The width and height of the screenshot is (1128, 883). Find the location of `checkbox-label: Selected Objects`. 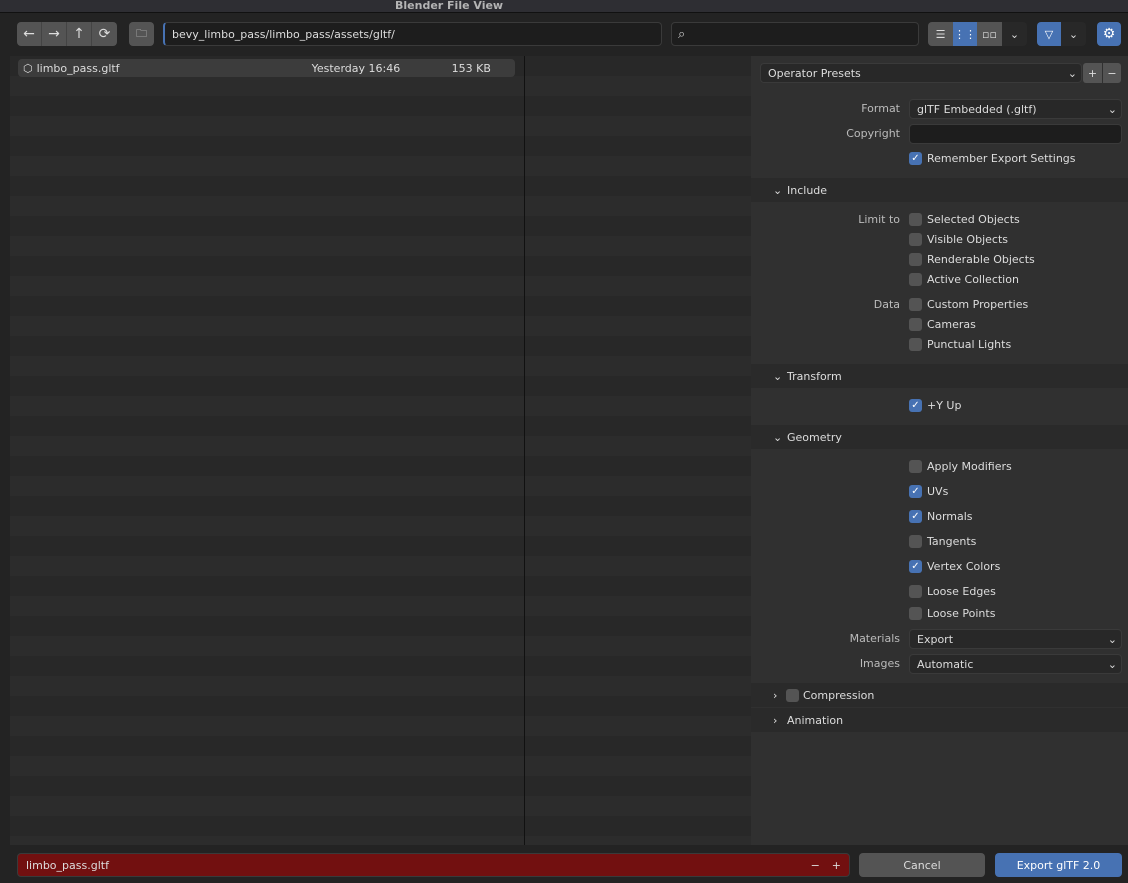

checkbox-label: Selected Objects is located at coordinates (973, 219).